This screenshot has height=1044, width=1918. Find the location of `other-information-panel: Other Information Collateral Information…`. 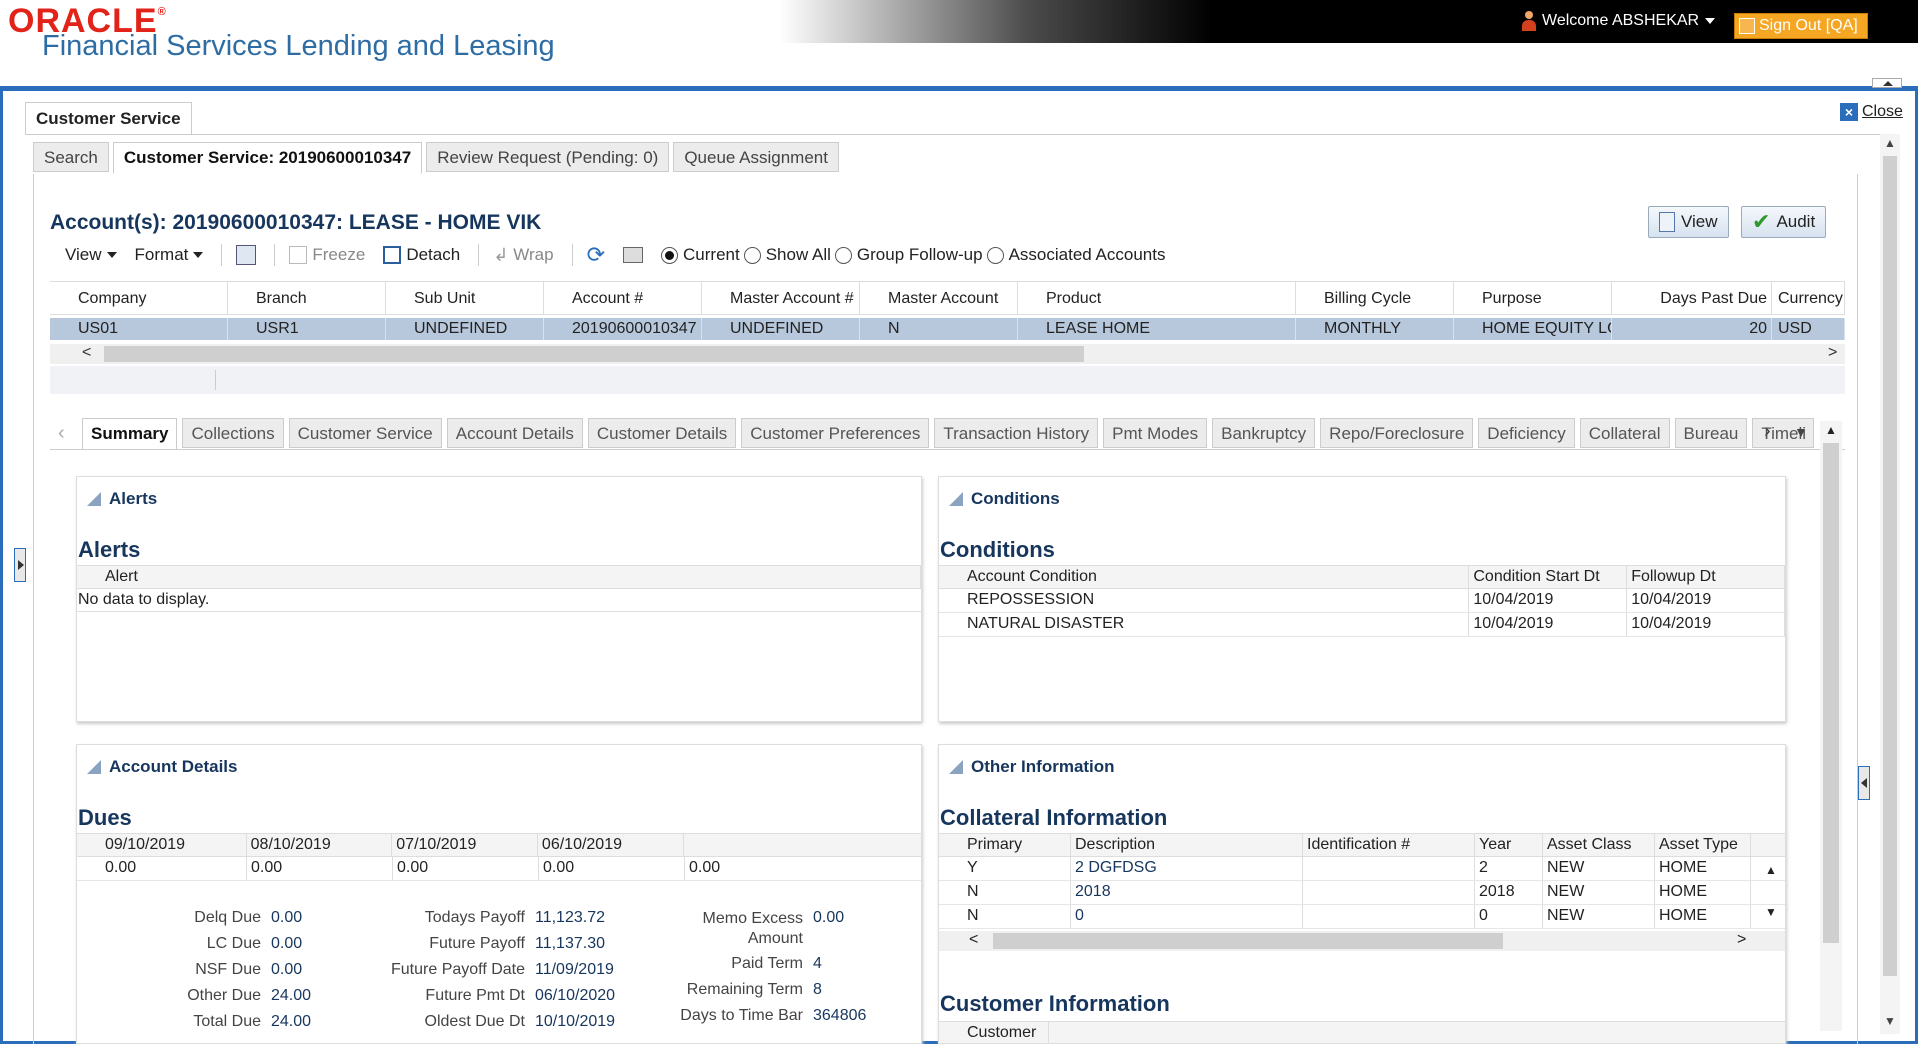

other-information-panel: Other Information Collateral Information… is located at coordinates (1362, 894).